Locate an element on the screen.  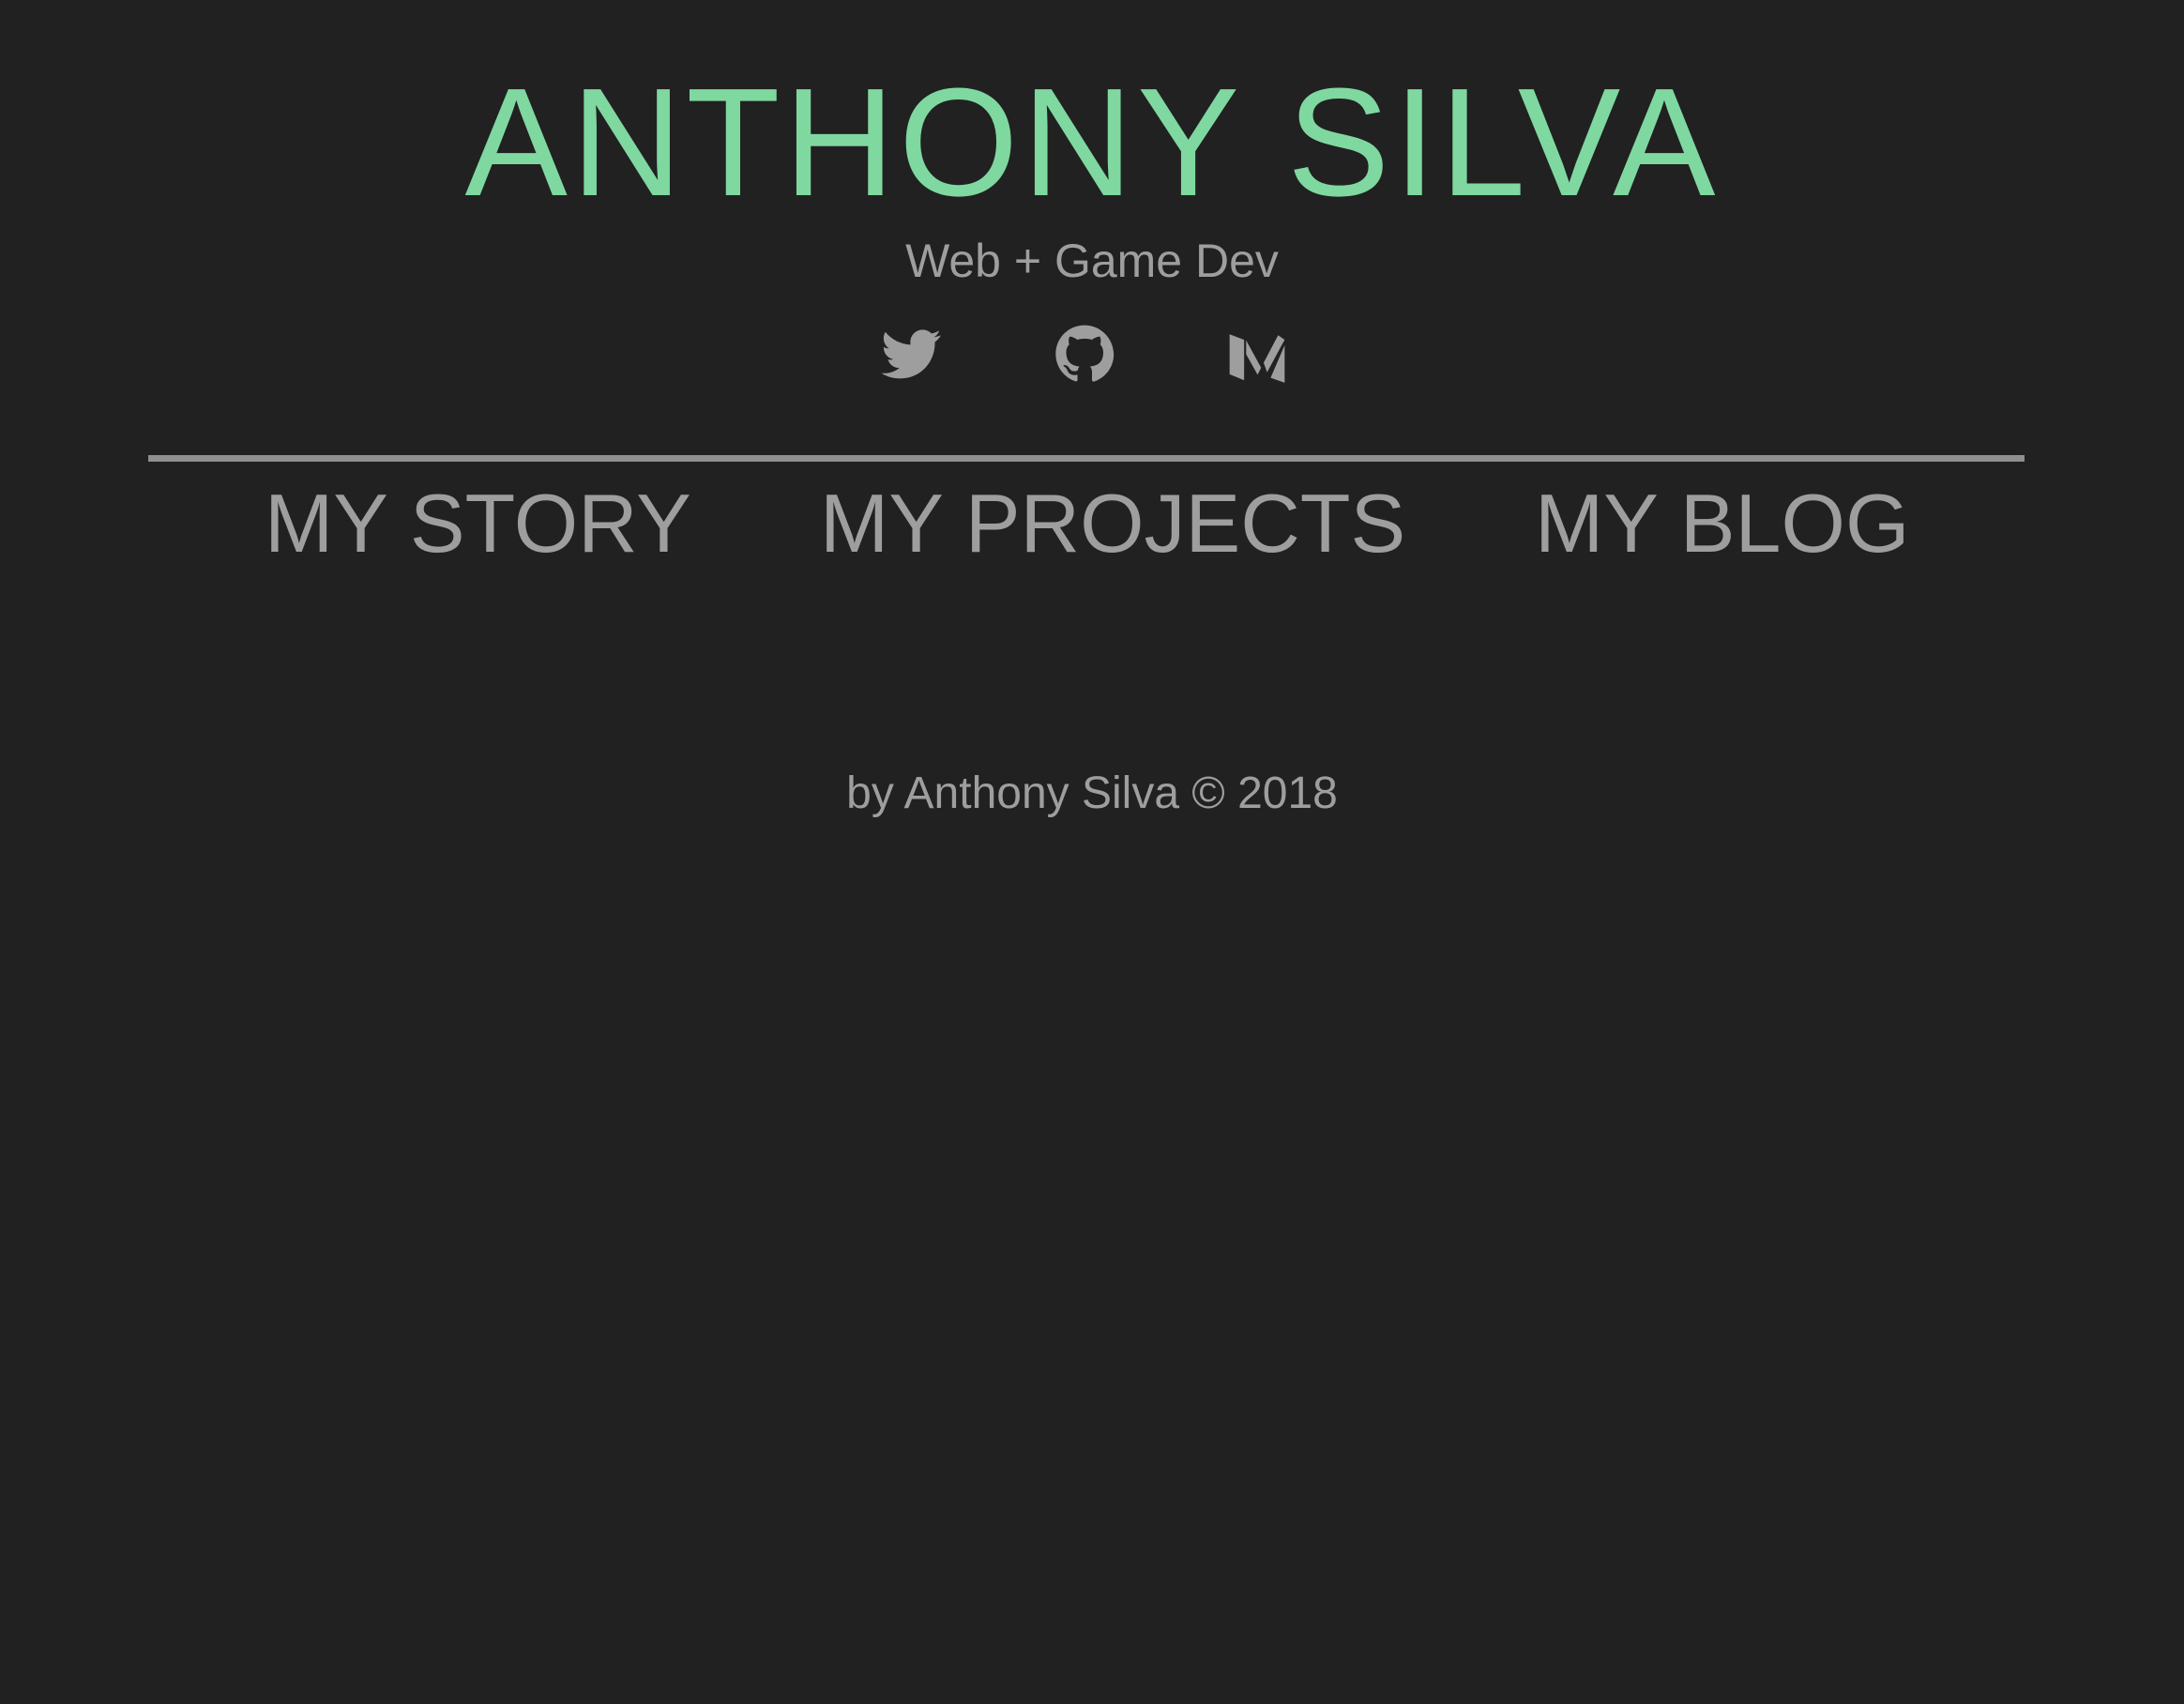
nav-my-story: MY STORY is located at coordinates (478, 524).